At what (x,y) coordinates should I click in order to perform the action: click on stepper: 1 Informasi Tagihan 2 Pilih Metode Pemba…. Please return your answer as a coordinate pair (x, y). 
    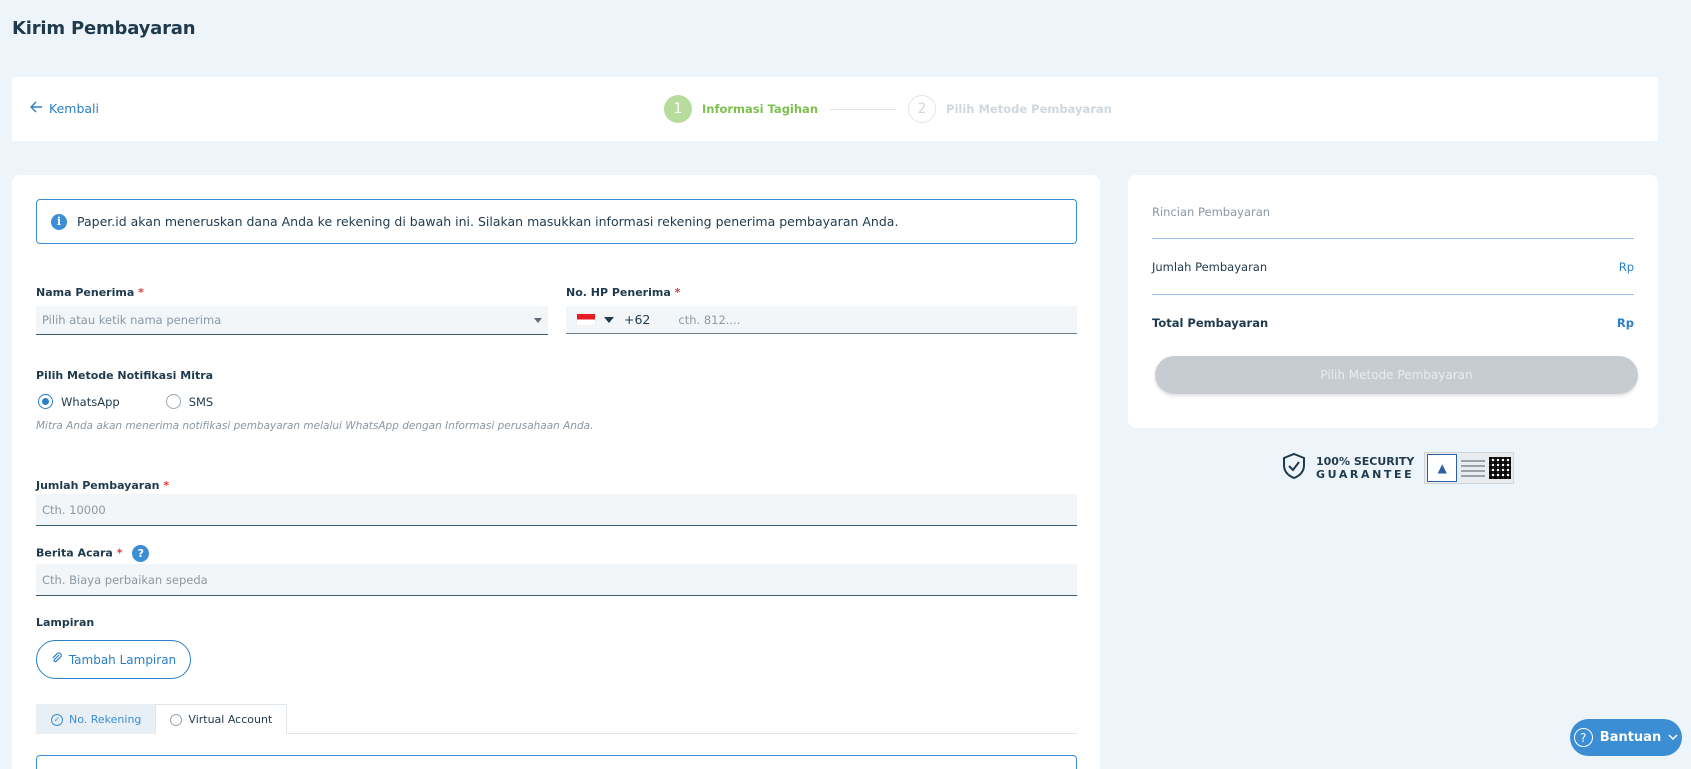
    Looking at the image, I should click on (888, 109).